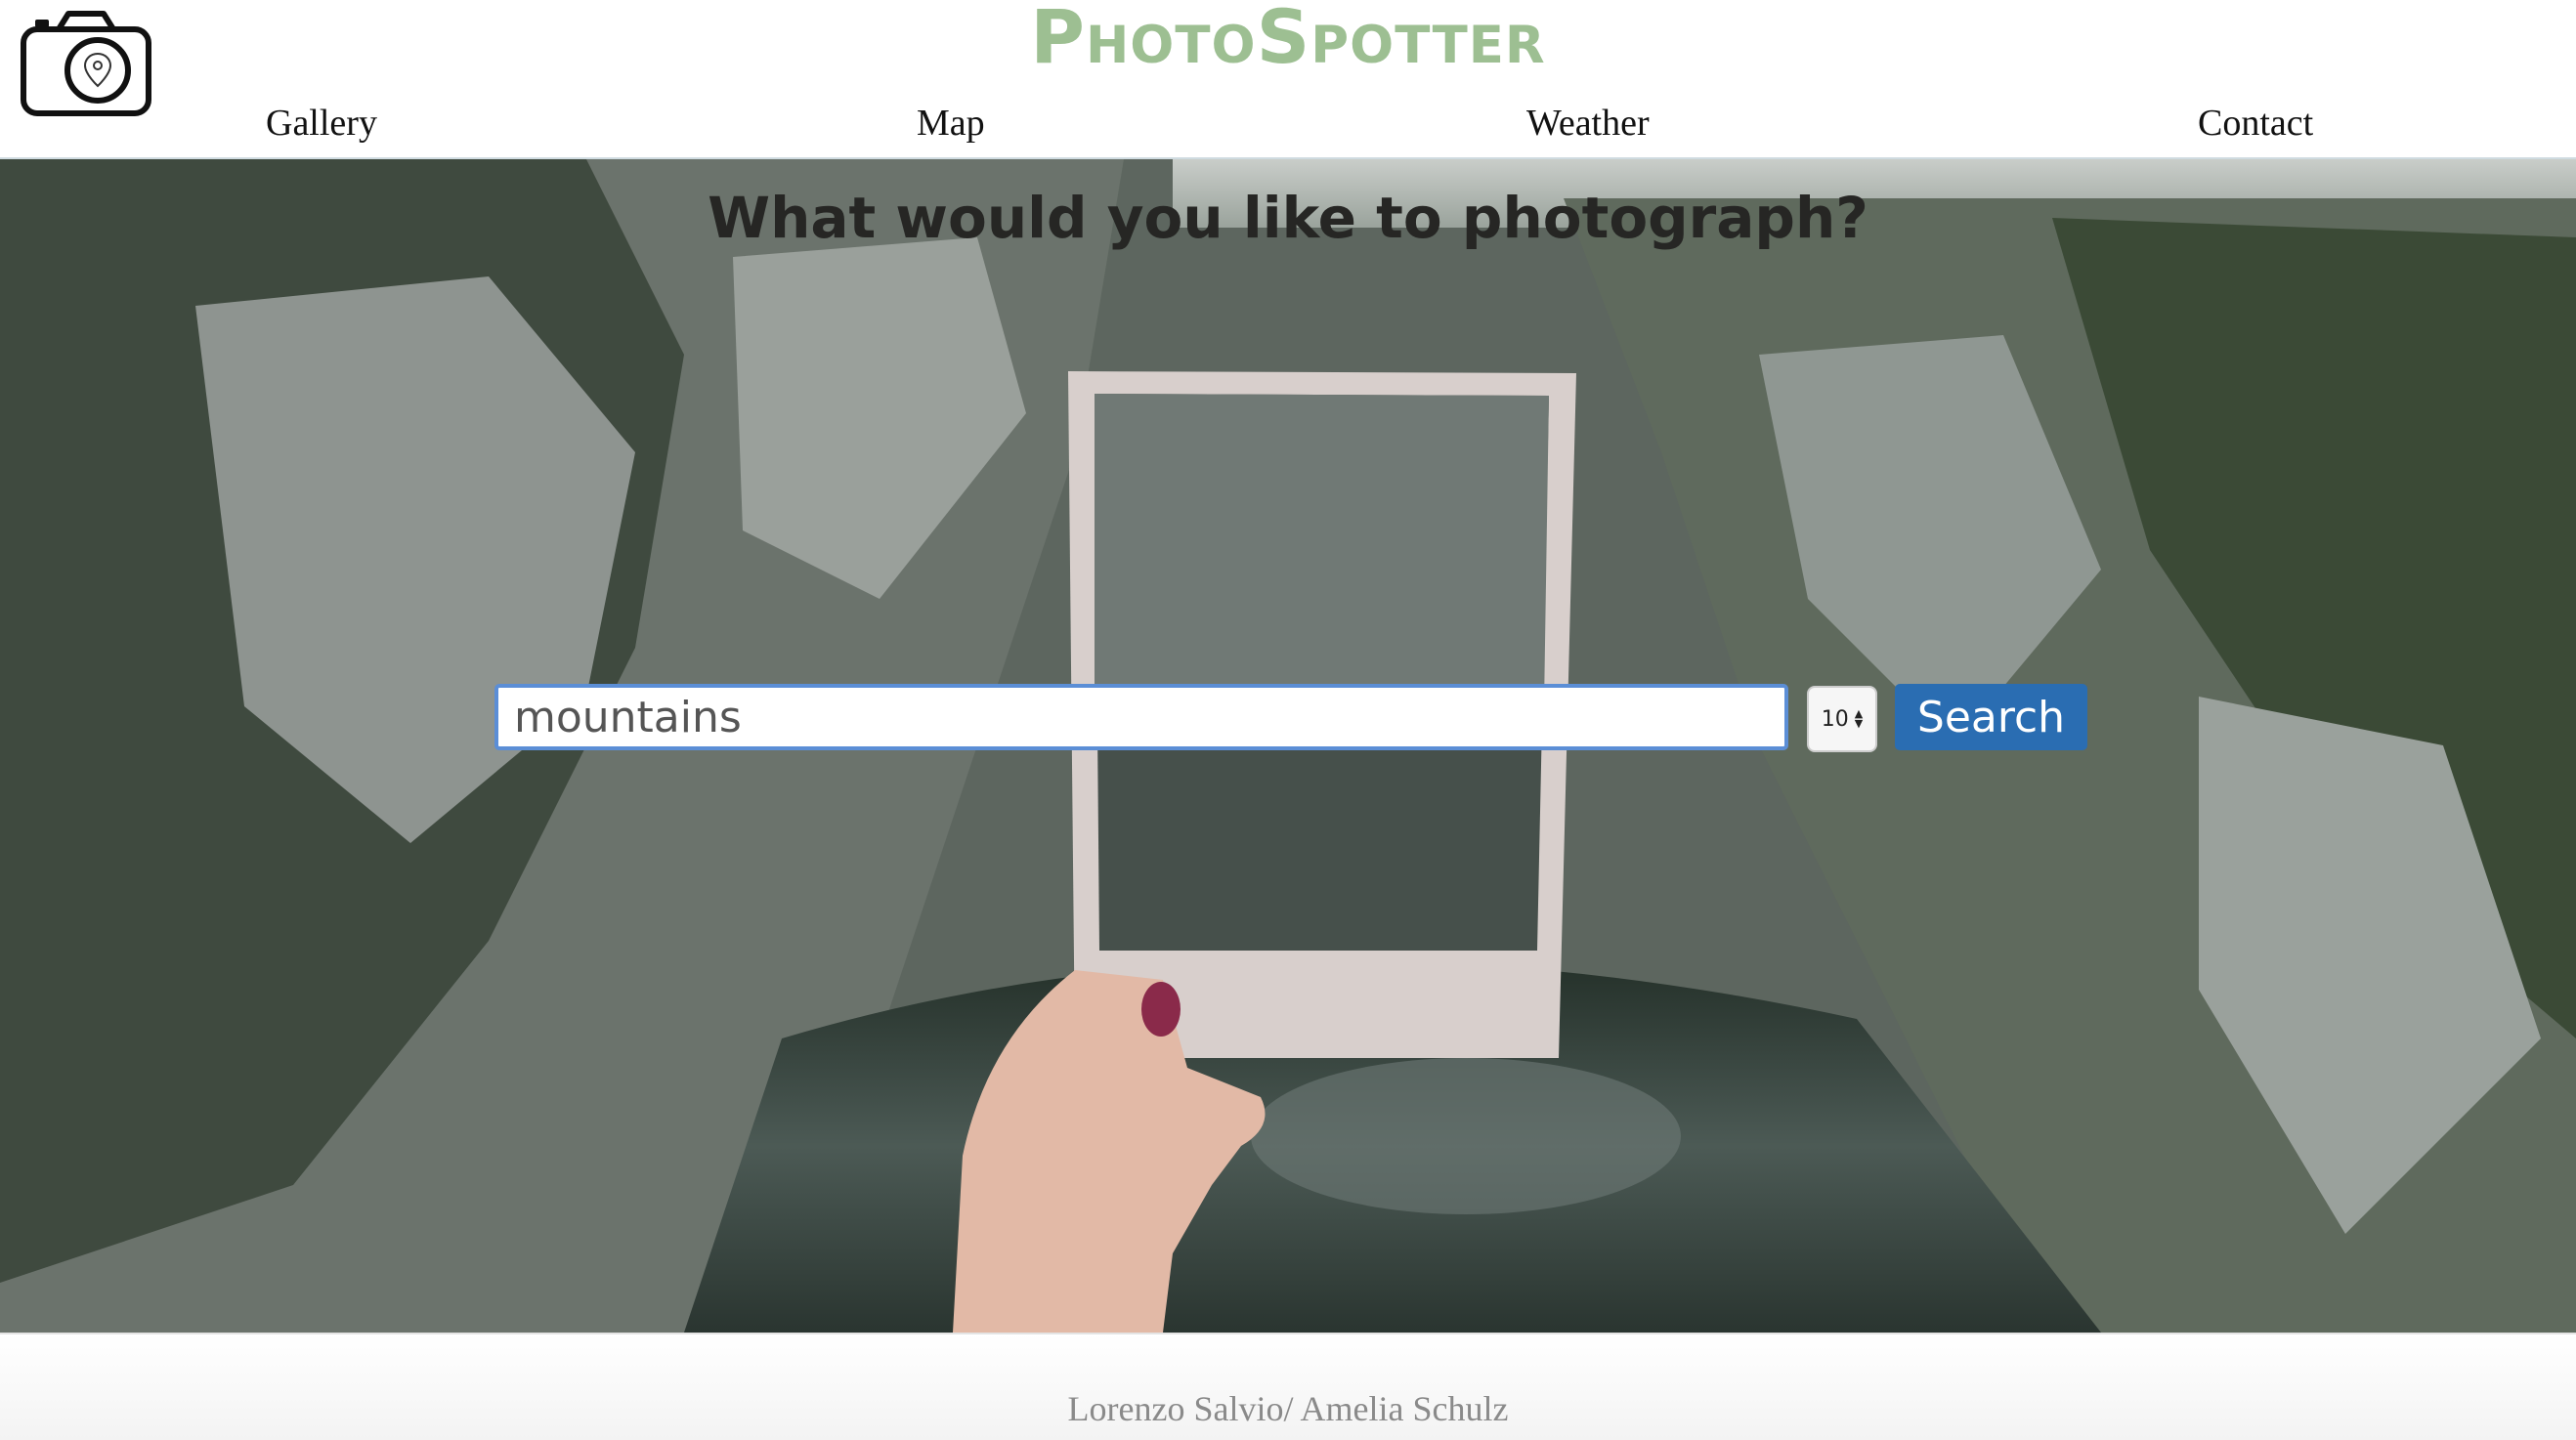 This screenshot has height=1440, width=2576. Describe the element at coordinates (1835, 719) in the screenshot. I see `result-count-value: 10` at that location.